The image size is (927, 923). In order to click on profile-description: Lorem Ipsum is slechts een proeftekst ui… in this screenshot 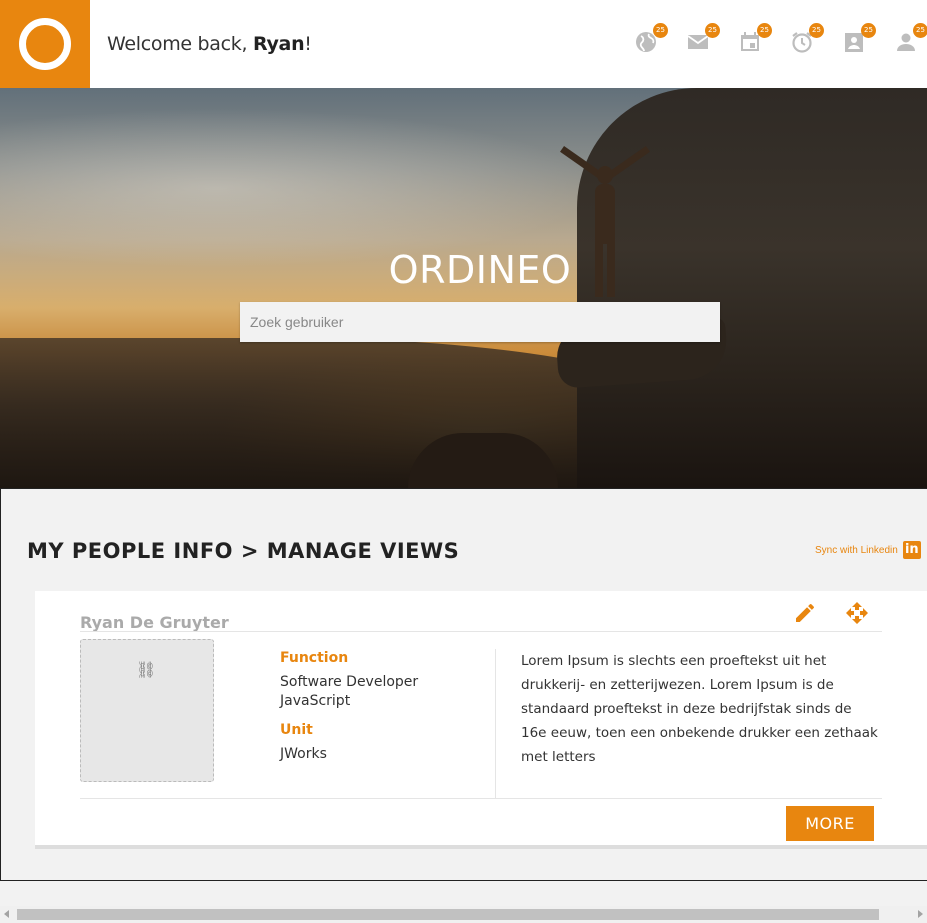, I will do `click(699, 709)`.